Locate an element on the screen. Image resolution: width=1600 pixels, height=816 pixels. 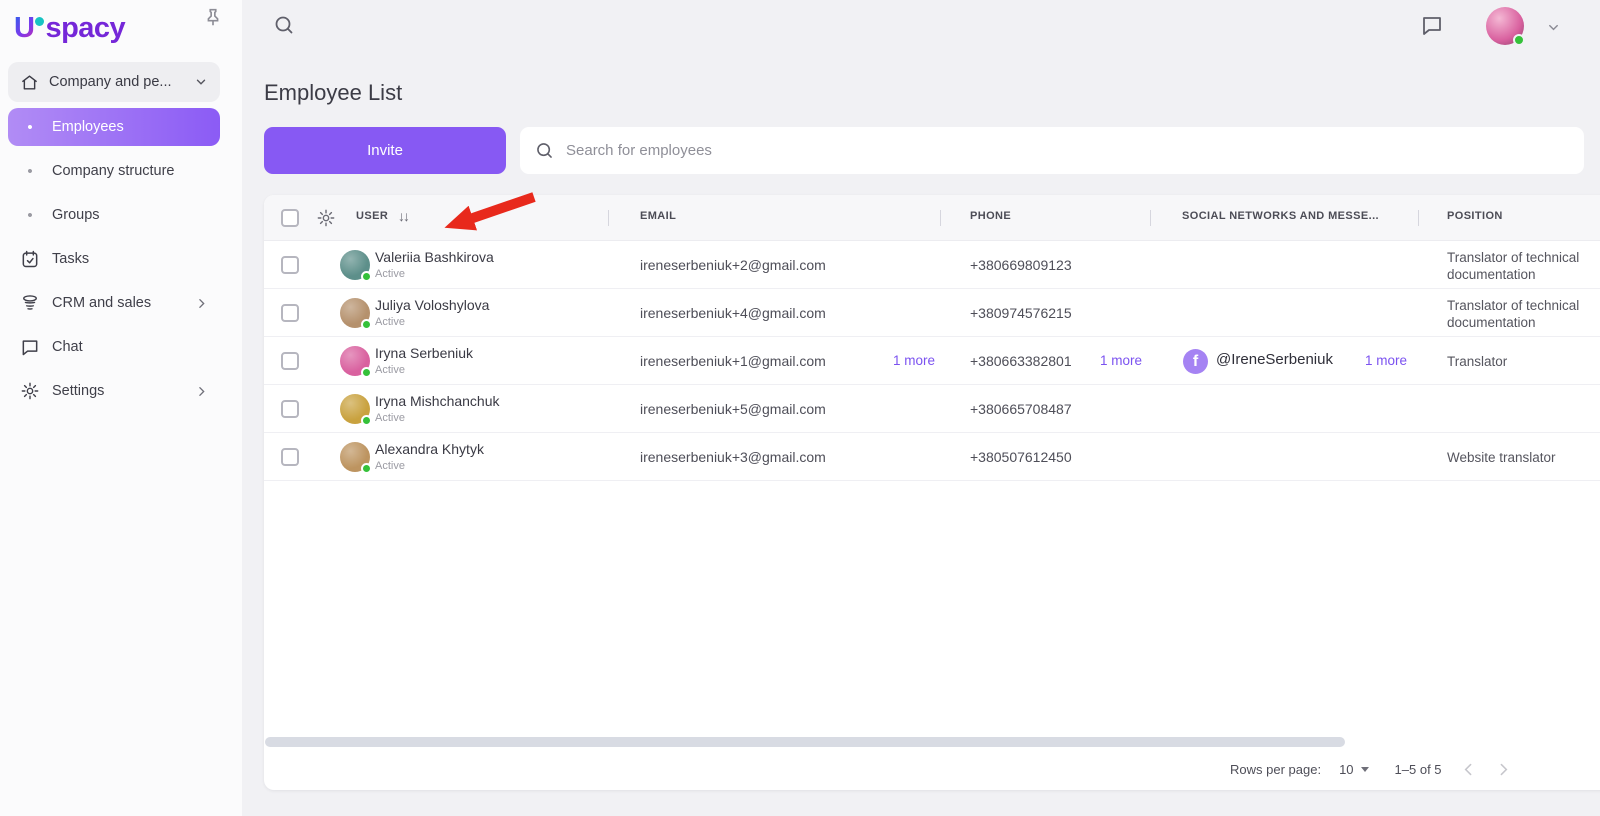
employee-email: ireneserbeniuk+1@gmail.com is located at coordinates (733, 361).